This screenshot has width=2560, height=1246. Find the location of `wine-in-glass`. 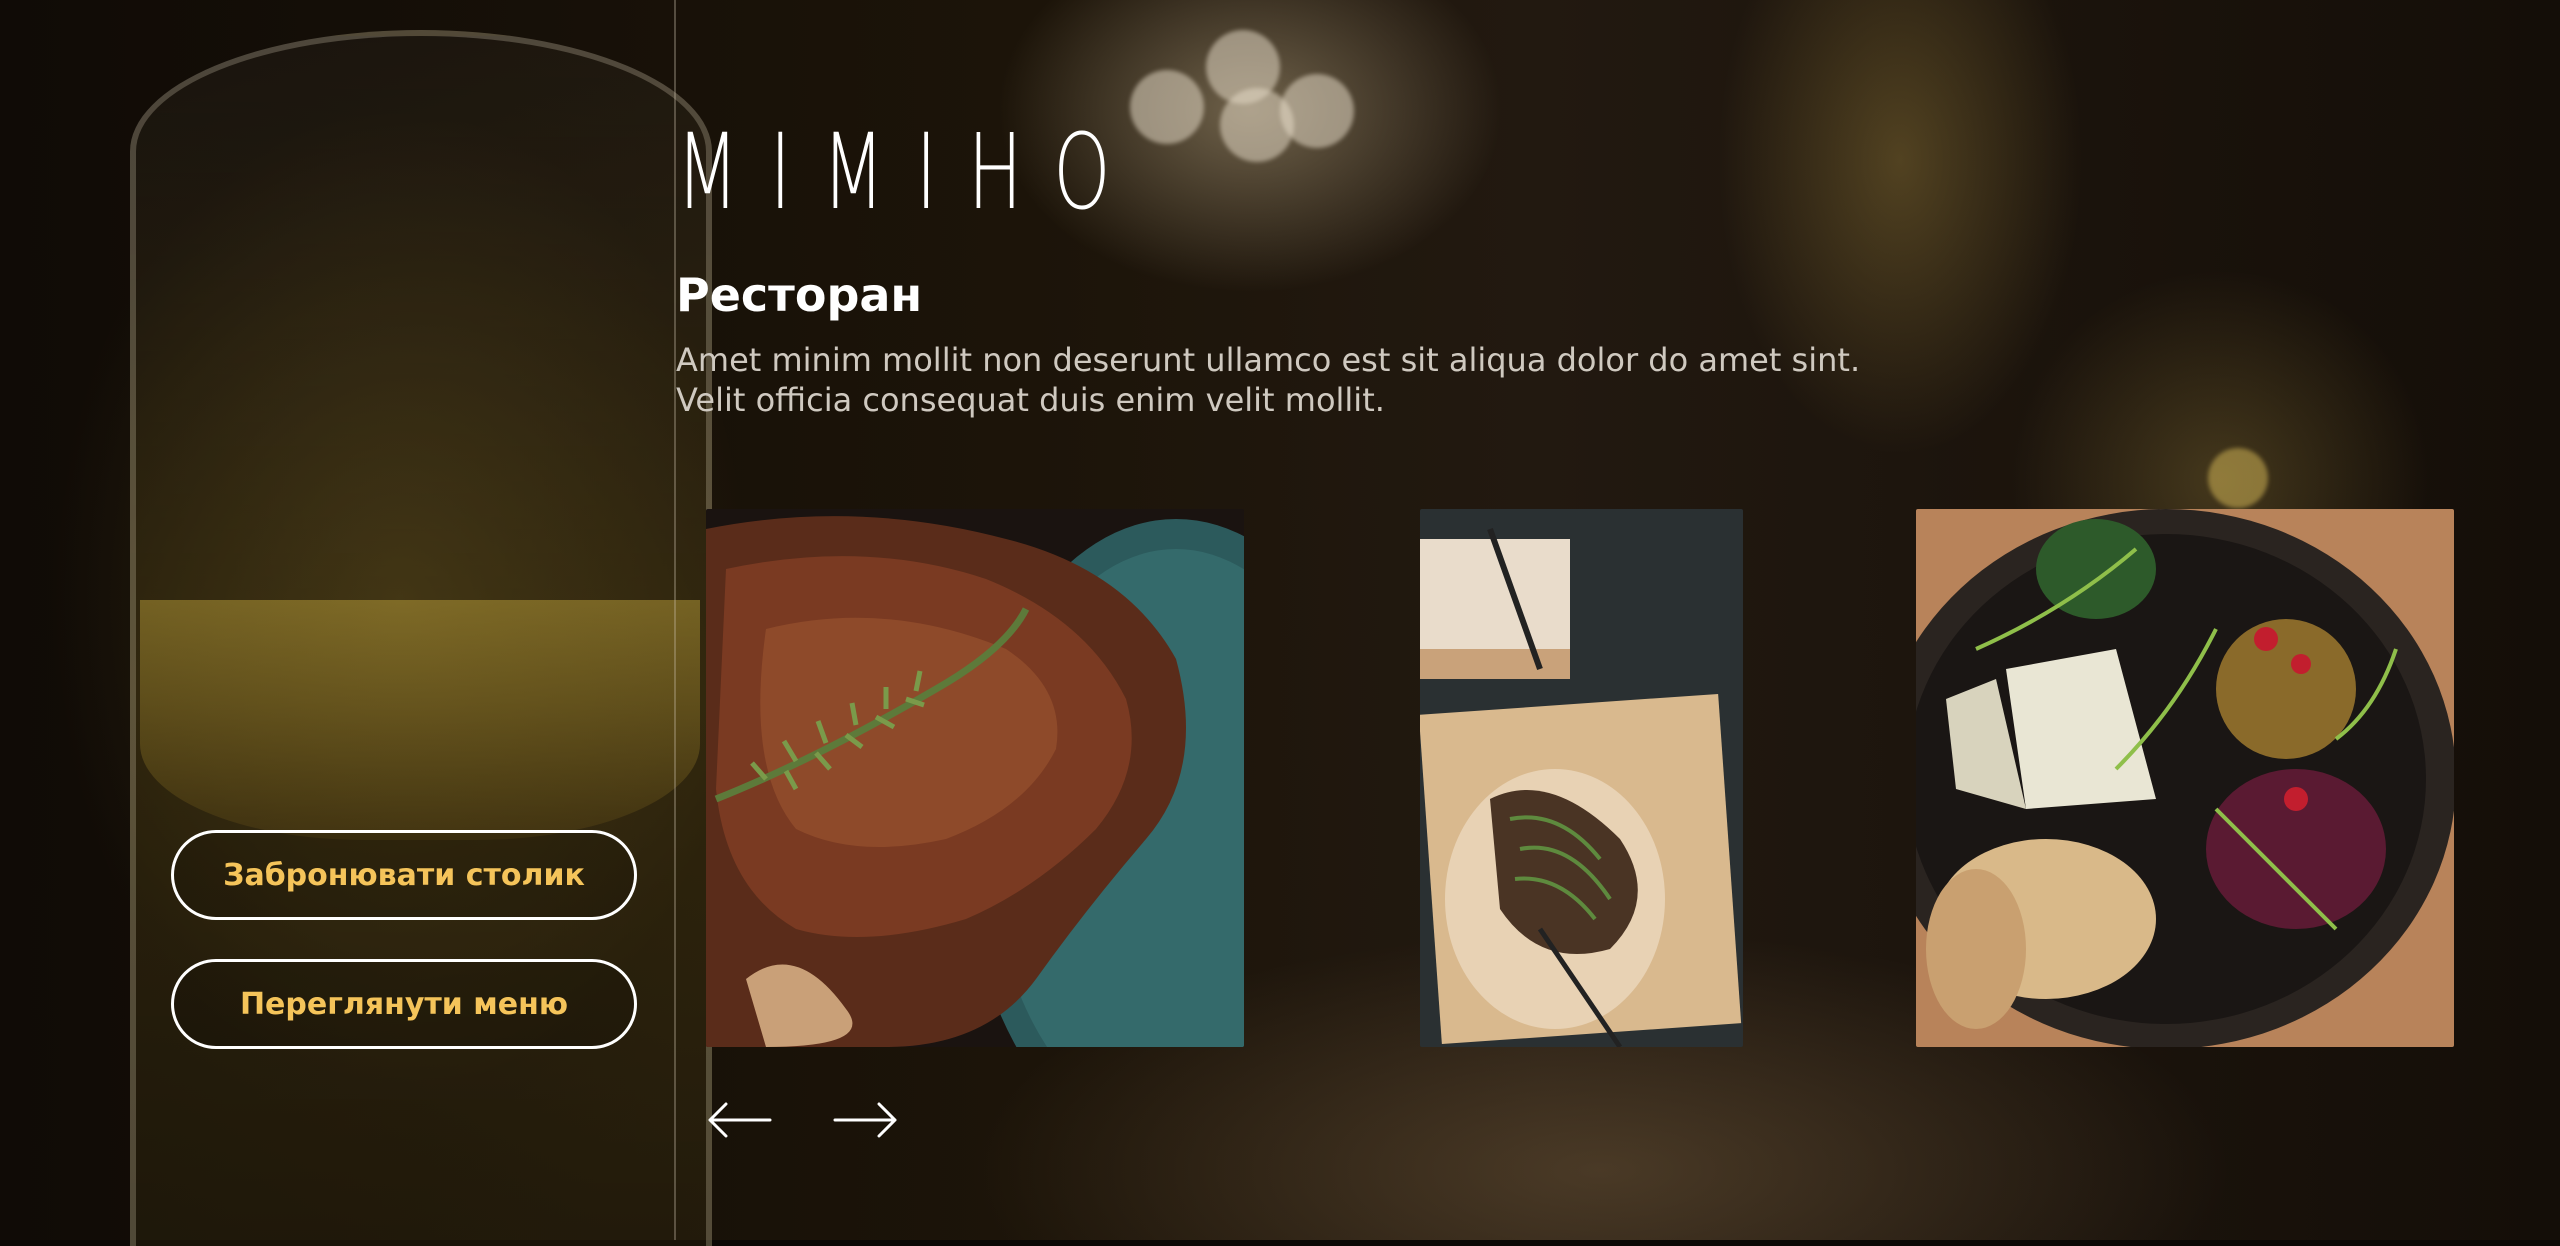

wine-in-glass is located at coordinates (420, 720).